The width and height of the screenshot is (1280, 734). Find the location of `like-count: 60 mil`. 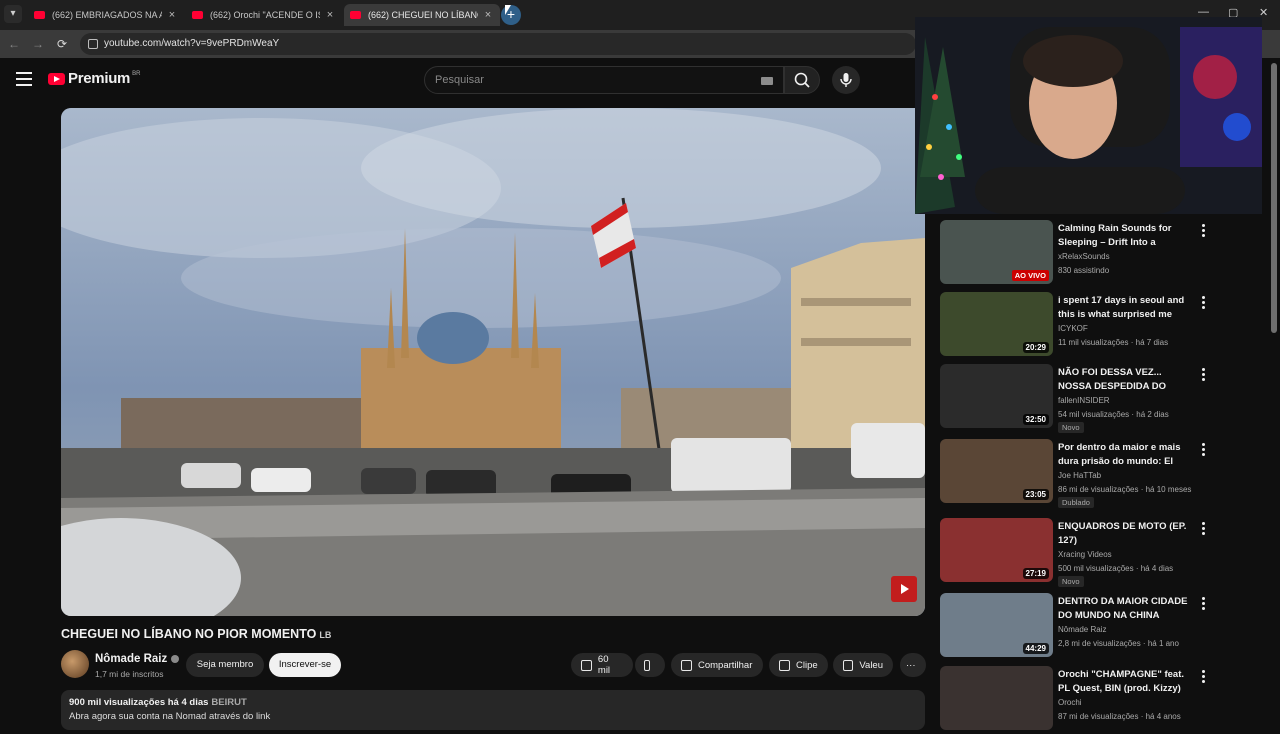

like-count: 60 mil is located at coordinates (604, 665).